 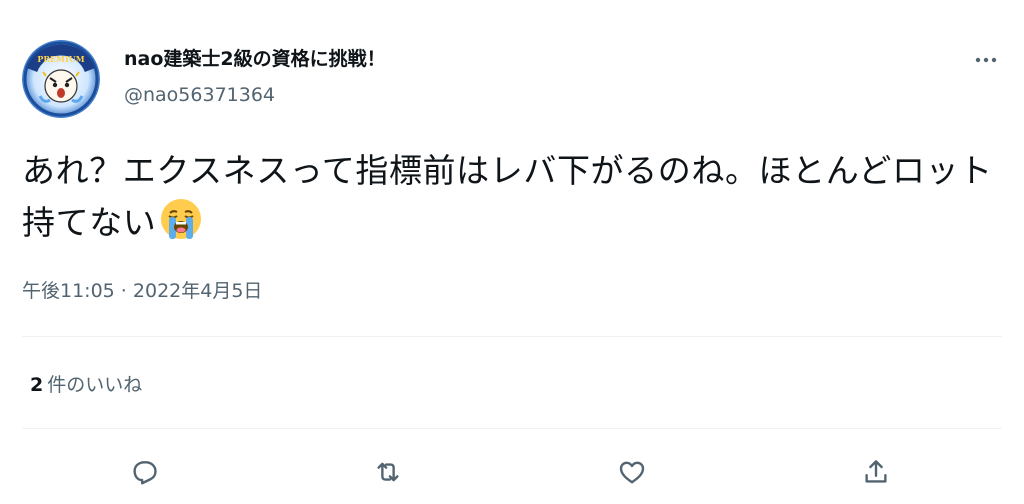 I want to click on like-button, so click(x=632, y=472).